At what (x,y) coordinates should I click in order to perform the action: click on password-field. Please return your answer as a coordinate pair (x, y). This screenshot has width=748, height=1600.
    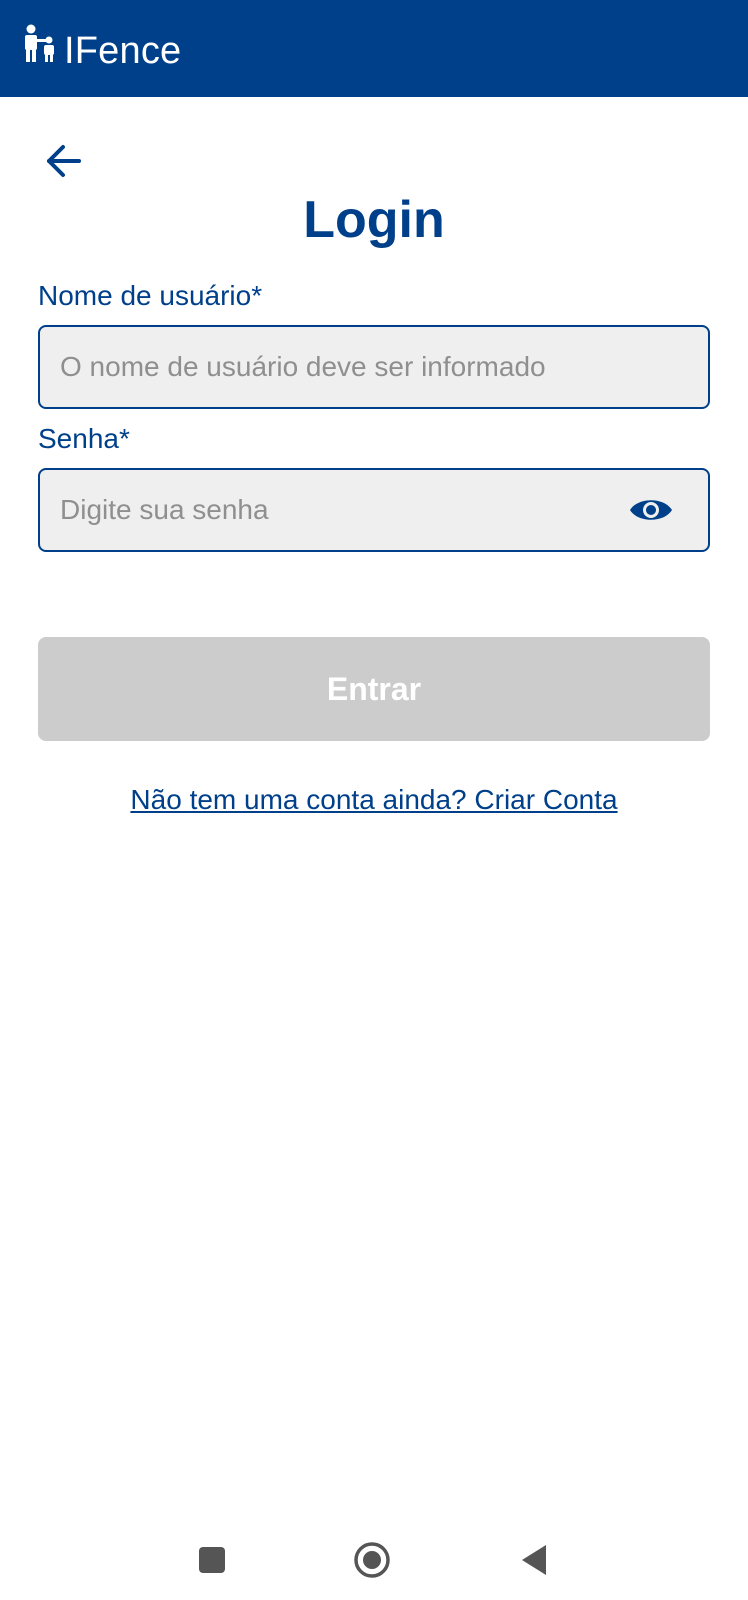
    Looking at the image, I should click on (374, 510).